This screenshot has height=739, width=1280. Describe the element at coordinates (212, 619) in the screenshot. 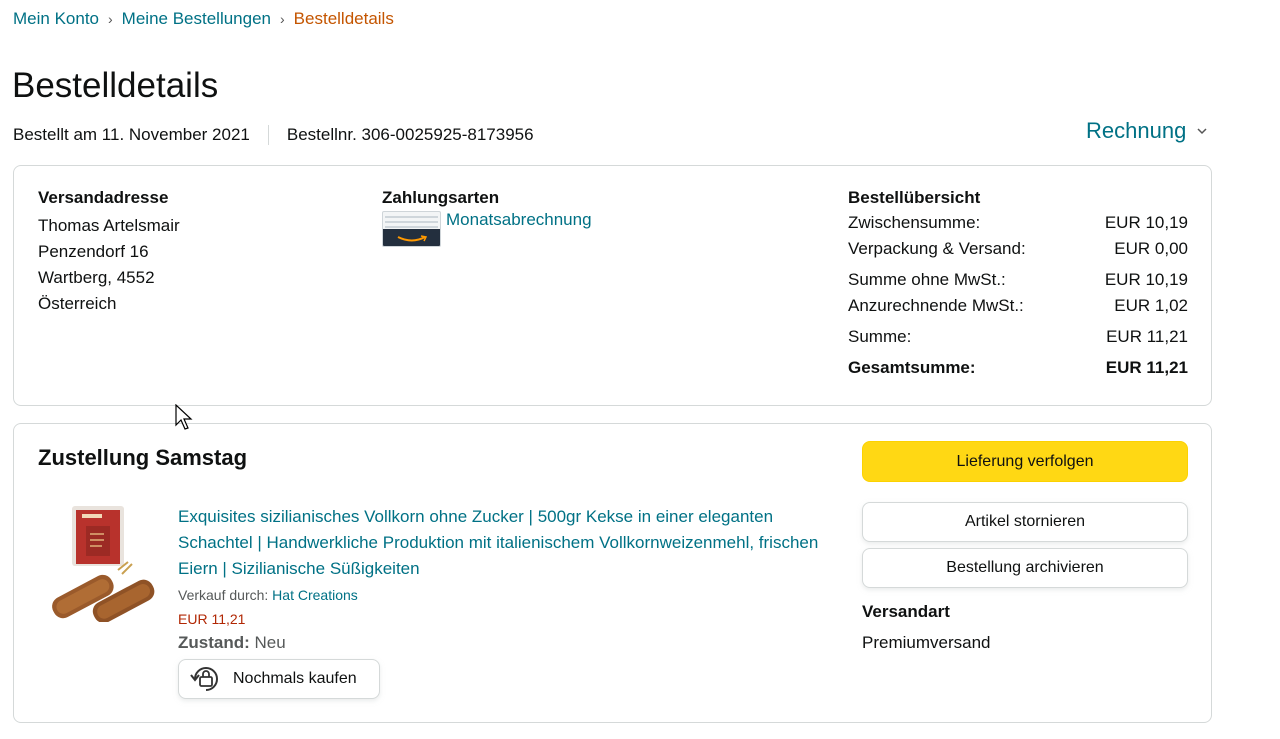

I see `product-price: EUR 11,21` at that location.